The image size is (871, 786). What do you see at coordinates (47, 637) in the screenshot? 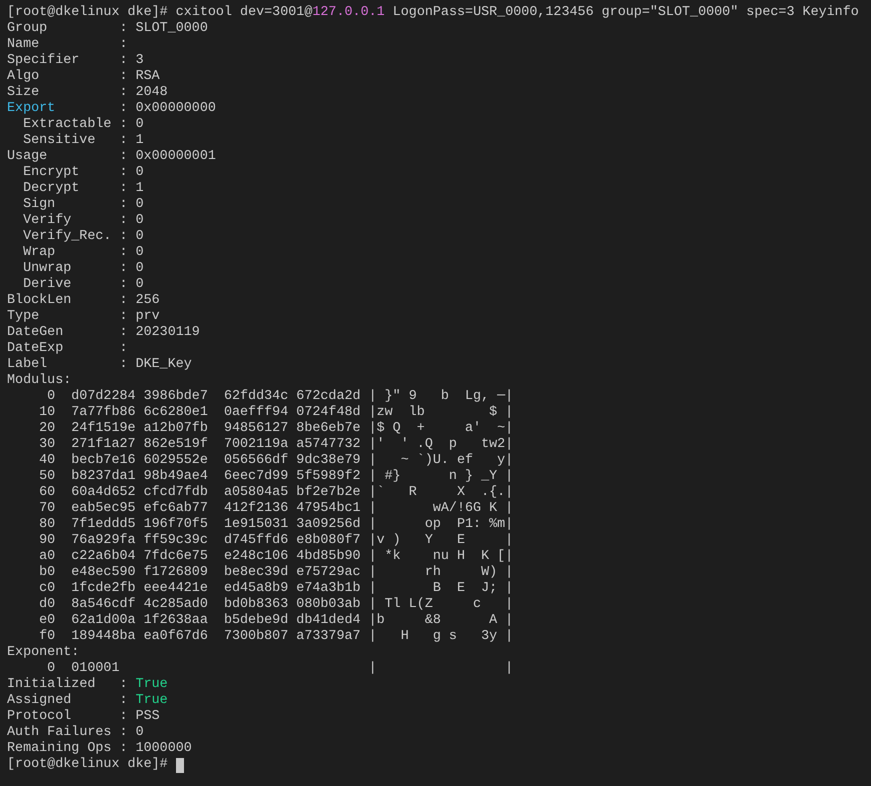
I see `offset: f0` at bounding box center [47, 637].